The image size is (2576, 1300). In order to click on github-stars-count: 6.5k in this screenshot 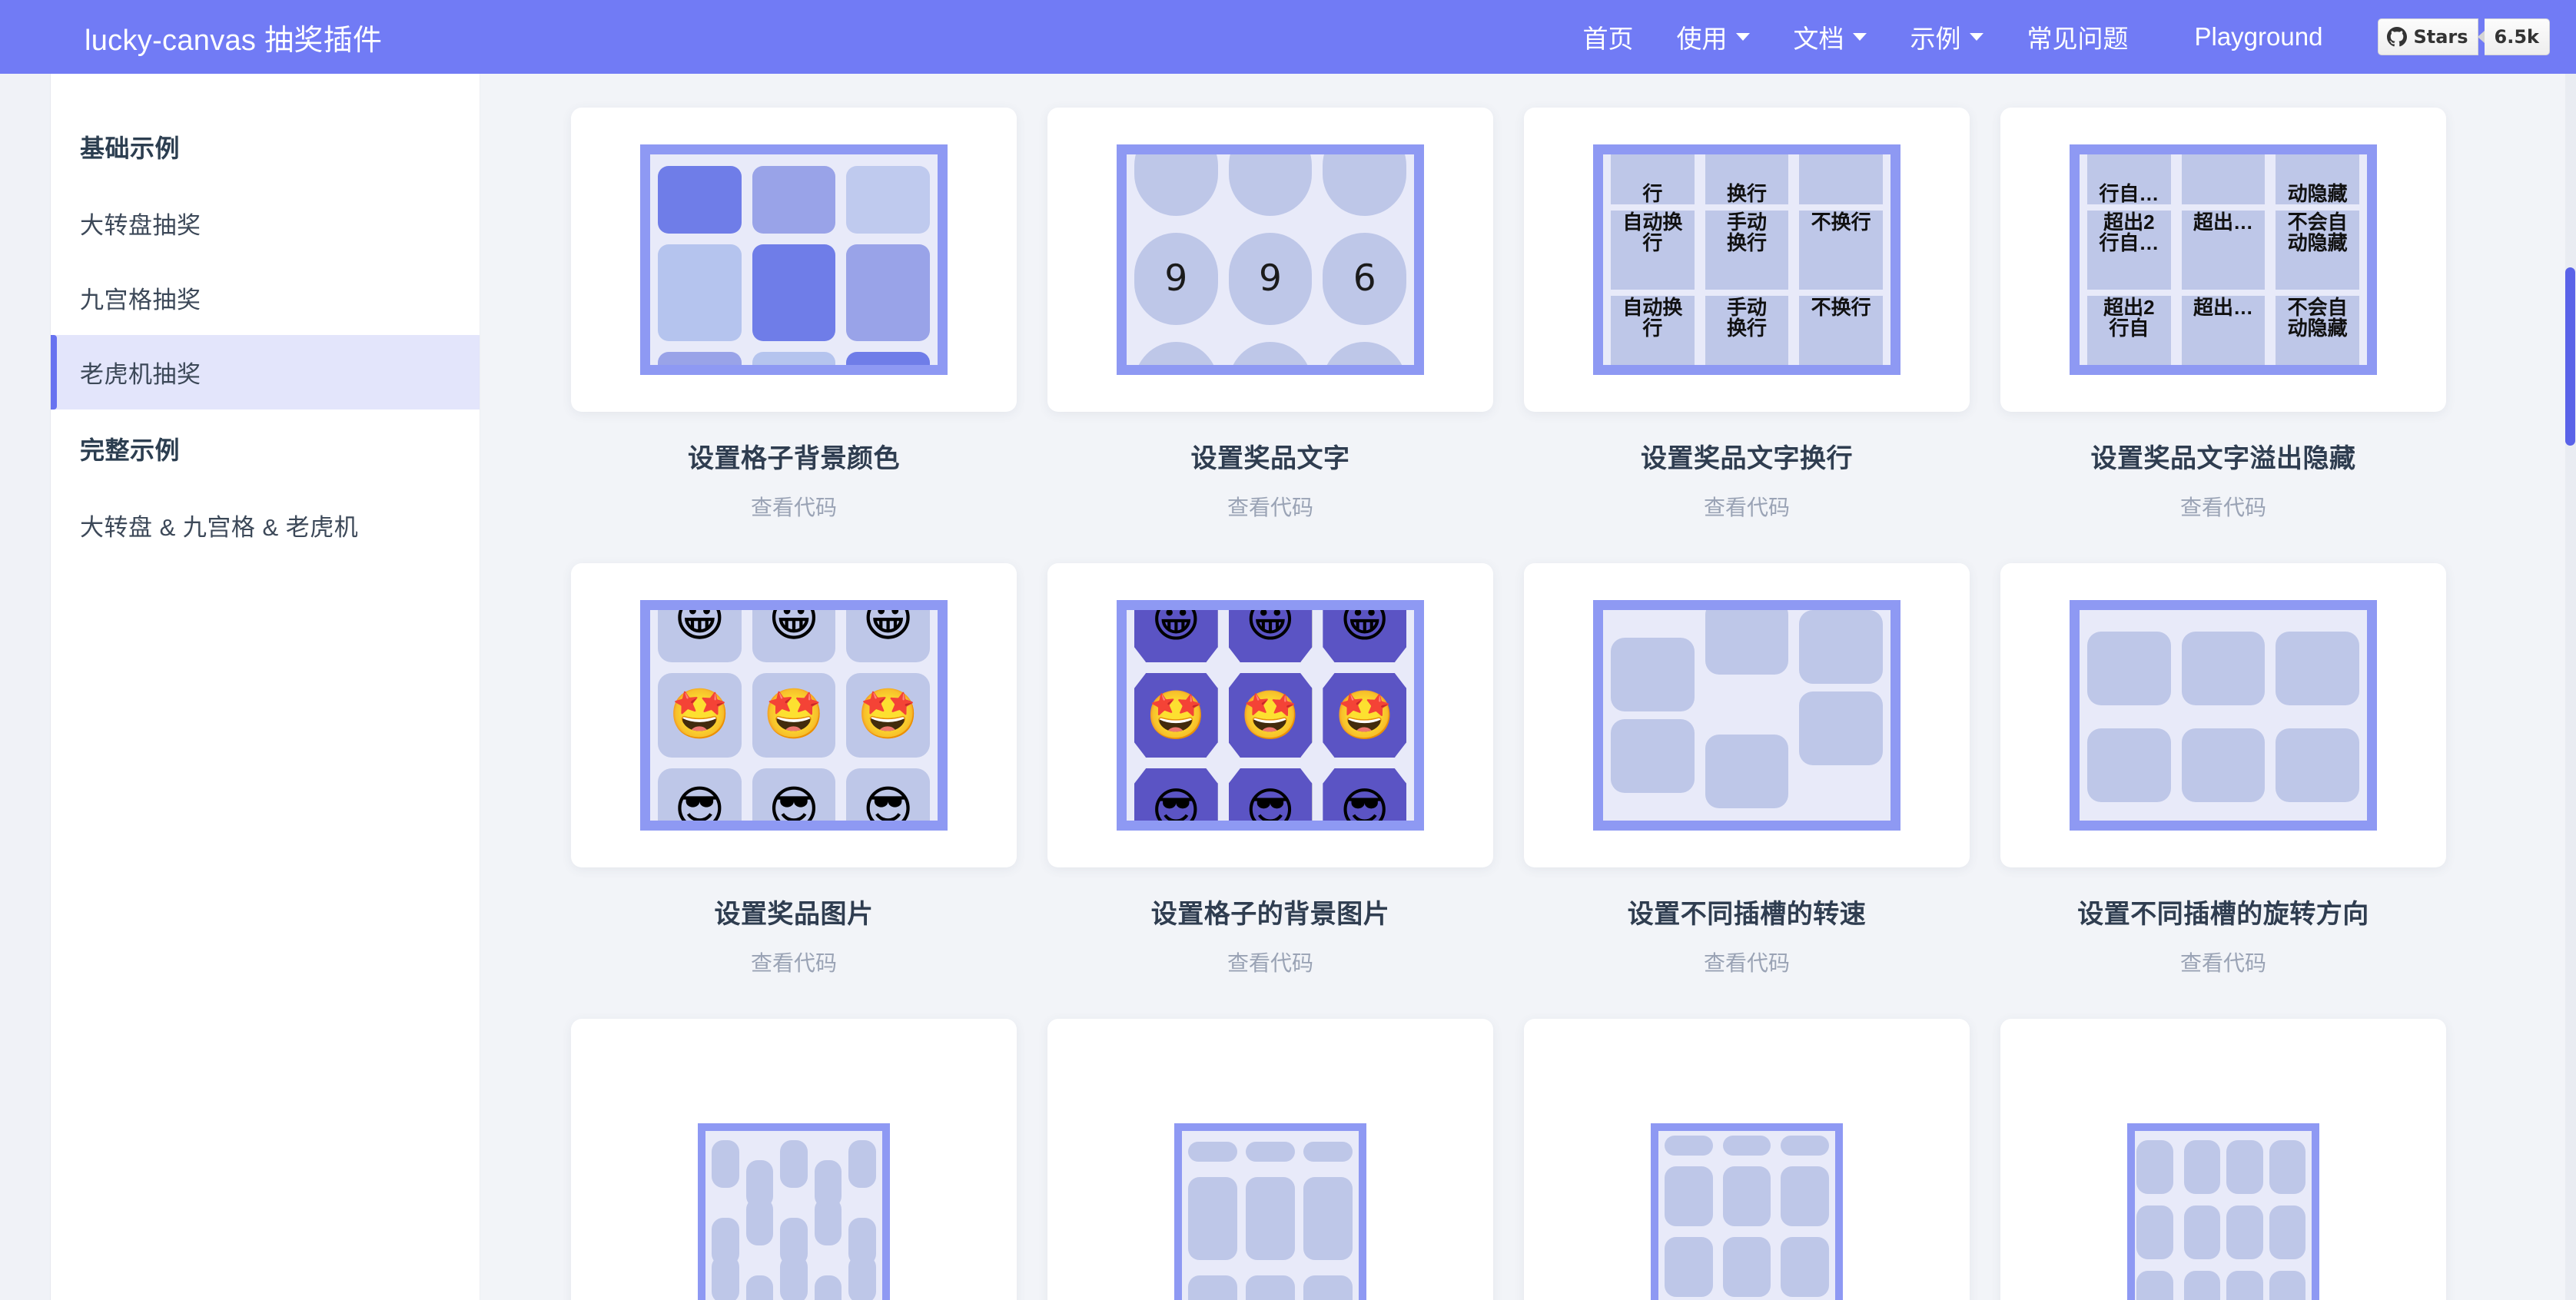, I will do `click(2513, 36)`.